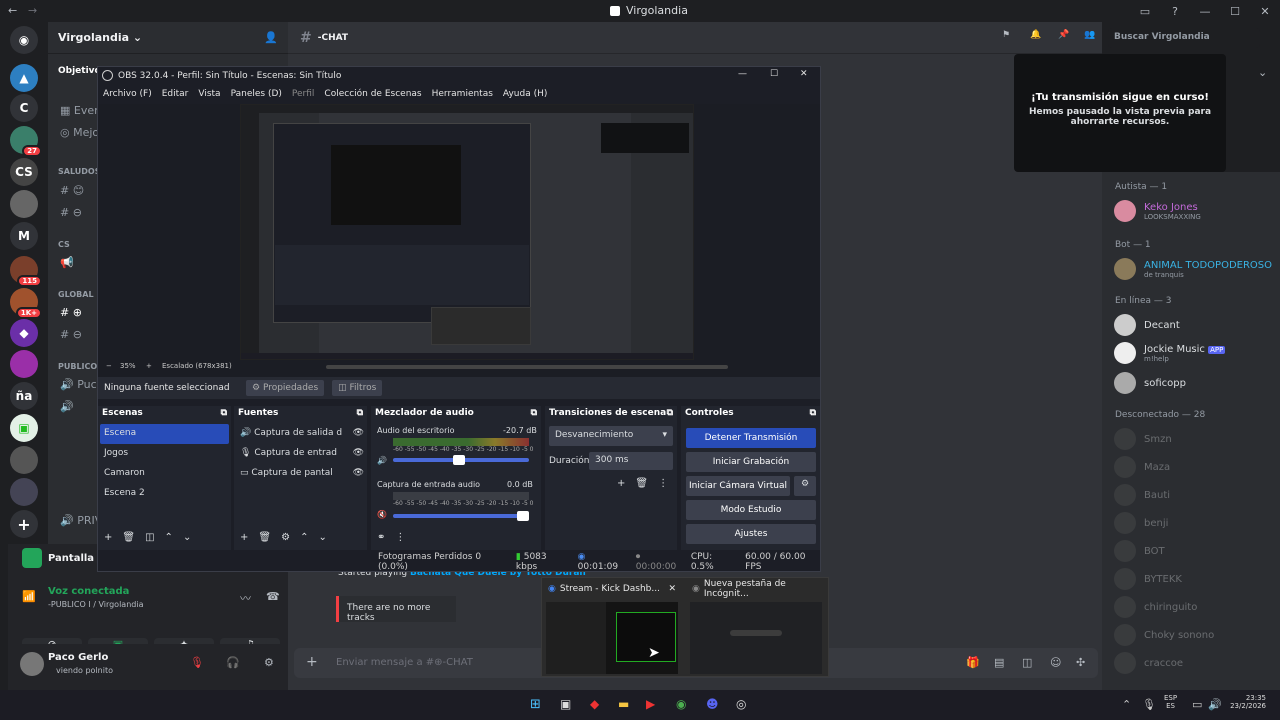 Image resolution: width=1280 pixels, height=720 pixels. Describe the element at coordinates (67, 262) in the screenshot. I see `channel-item: 📢` at that location.